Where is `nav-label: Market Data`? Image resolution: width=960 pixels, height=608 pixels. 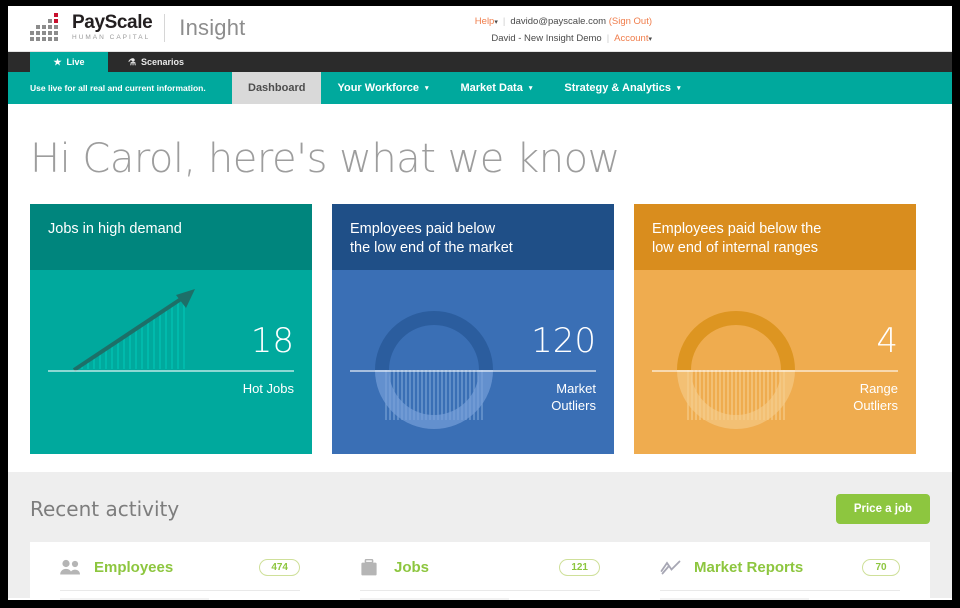
nav-label: Market Data is located at coordinates (491, 88).